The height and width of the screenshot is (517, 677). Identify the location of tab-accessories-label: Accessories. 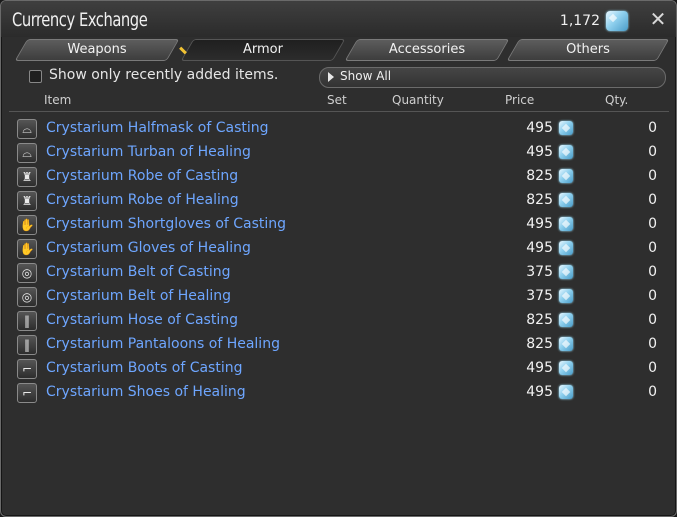
(427, 49).